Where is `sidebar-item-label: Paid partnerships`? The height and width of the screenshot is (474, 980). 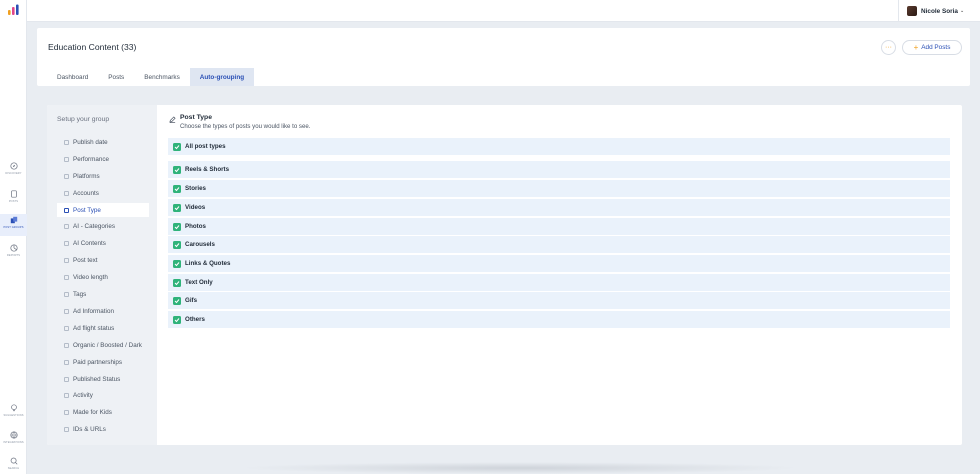
sidebar-item-label: Paid partnerships is located at coordinates (98, 362).